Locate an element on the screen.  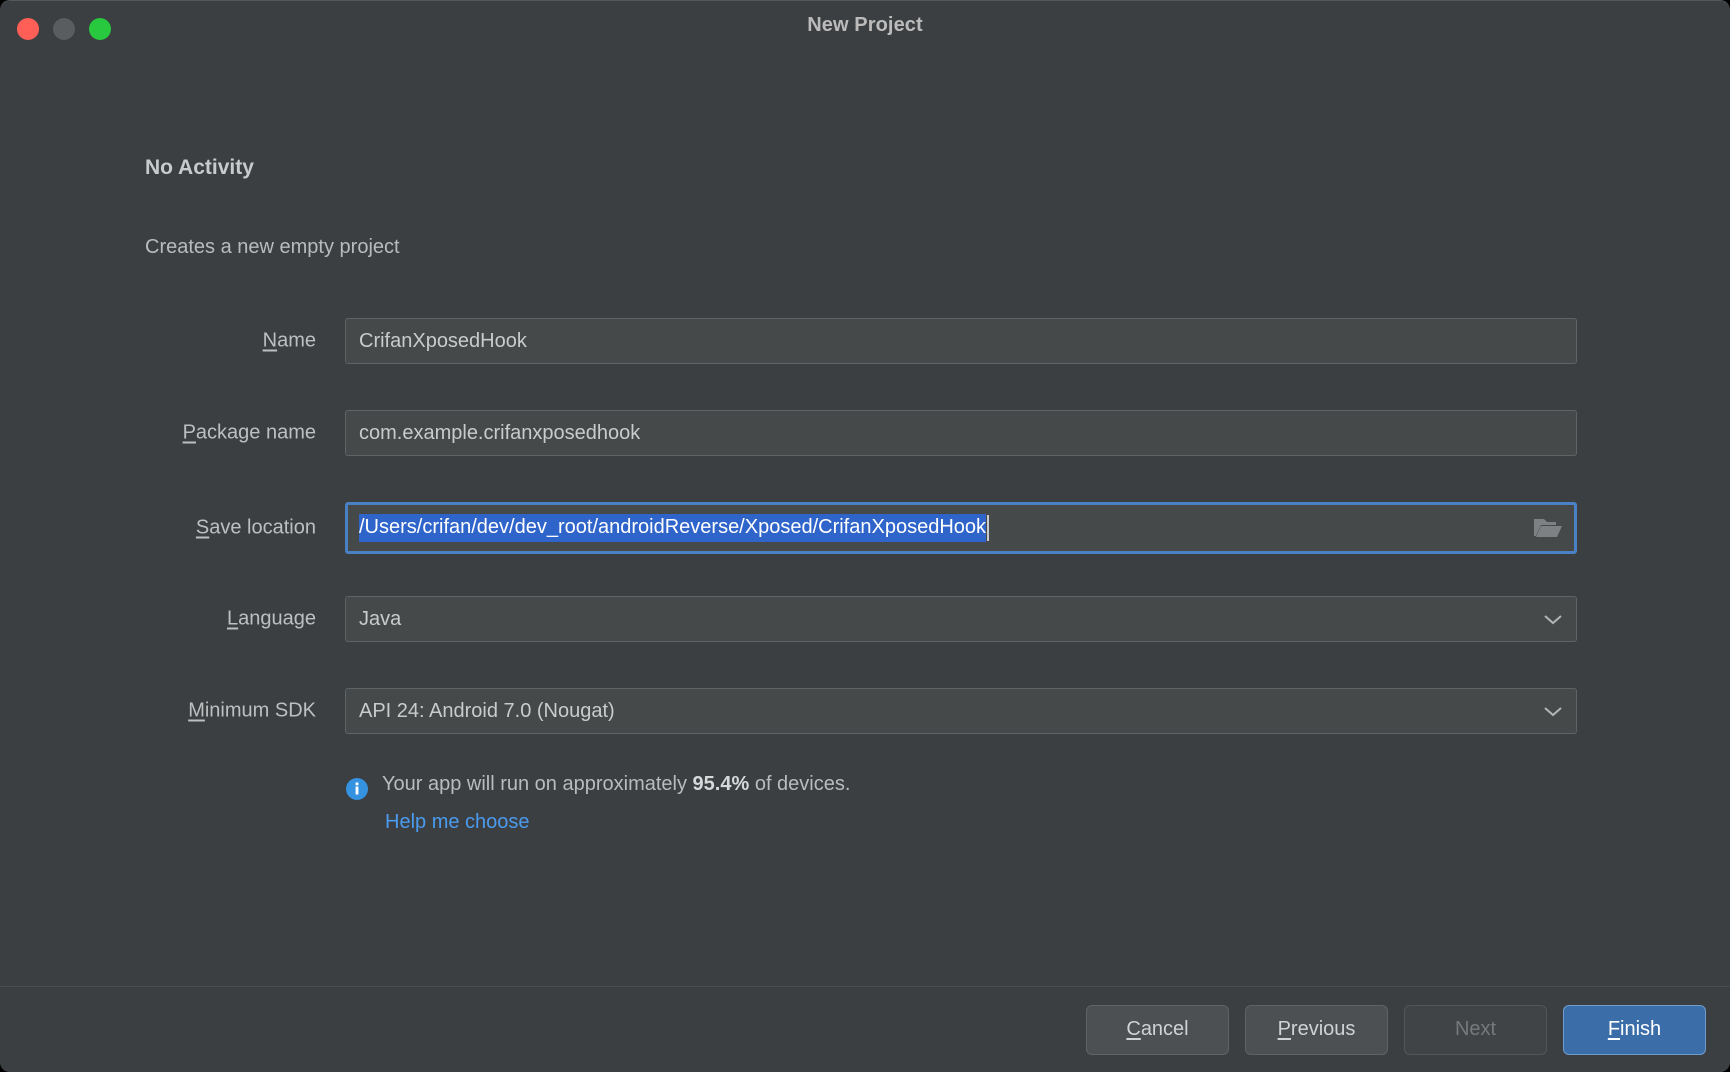
language-label-mnemonic: L is located at coordinates (233, 618).